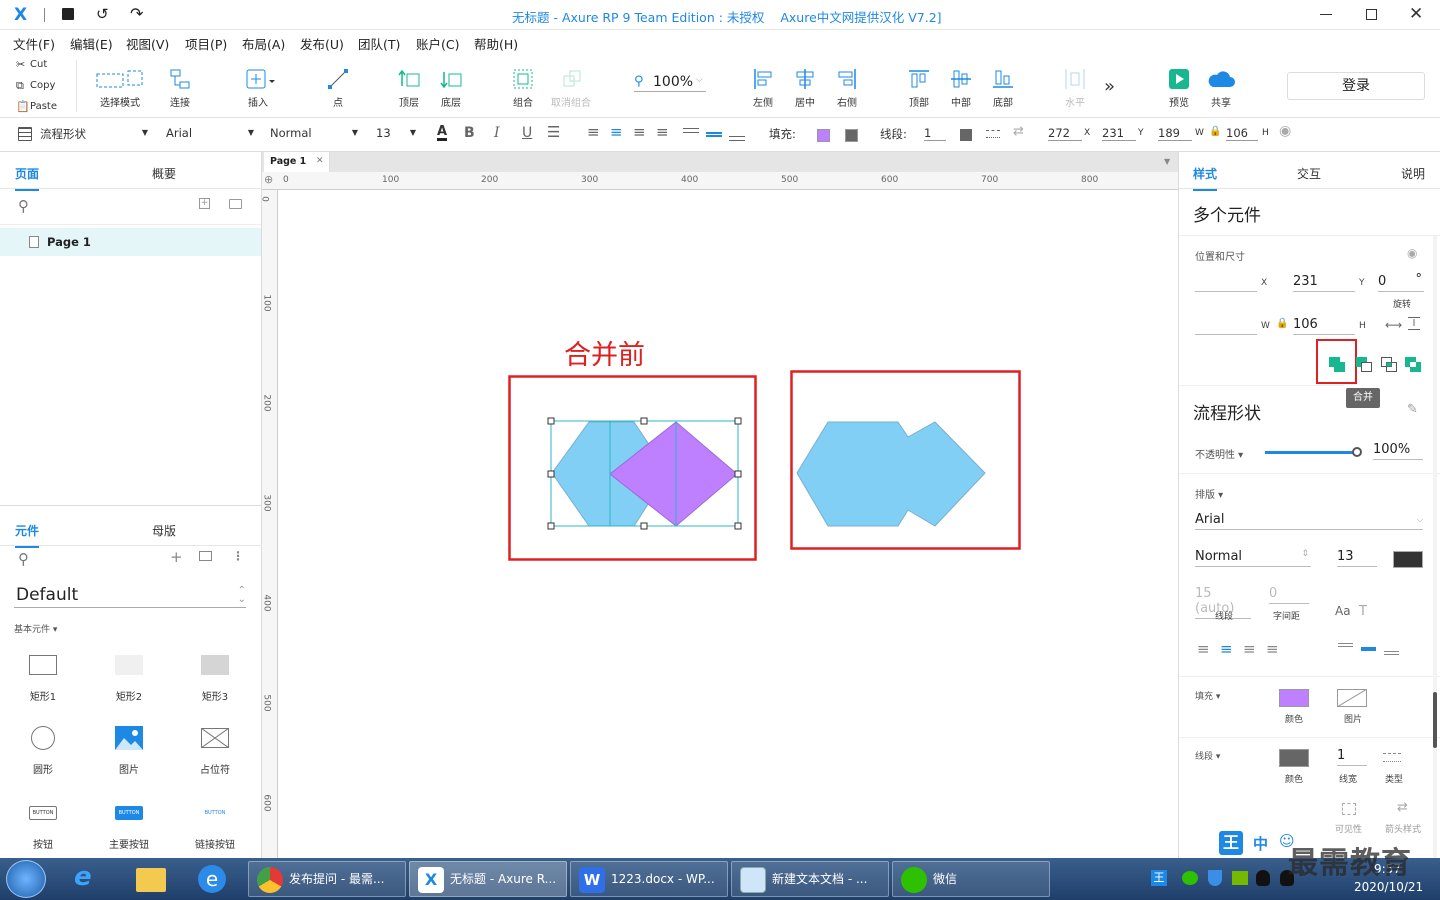 The image size is (1440, 900). Describe the element at coordinates (129, 825) in the screenshot. I see `widget-primary-button: BUTTON 主要按钮` at that location.